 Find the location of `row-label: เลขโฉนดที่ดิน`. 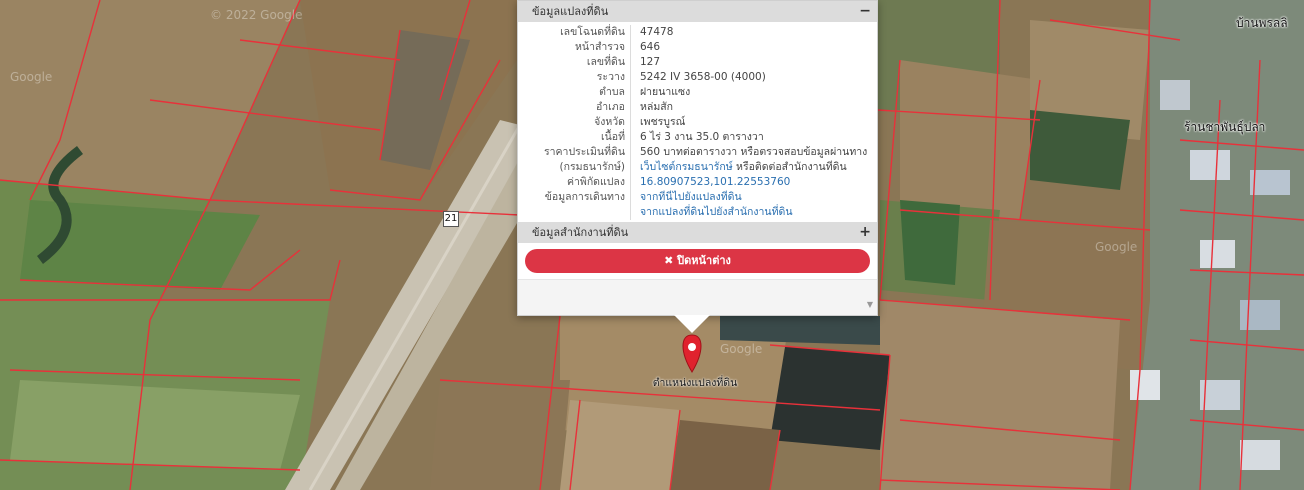

row-label: เลขโฉนดที่ดิน is located at coordinates (592, 32).